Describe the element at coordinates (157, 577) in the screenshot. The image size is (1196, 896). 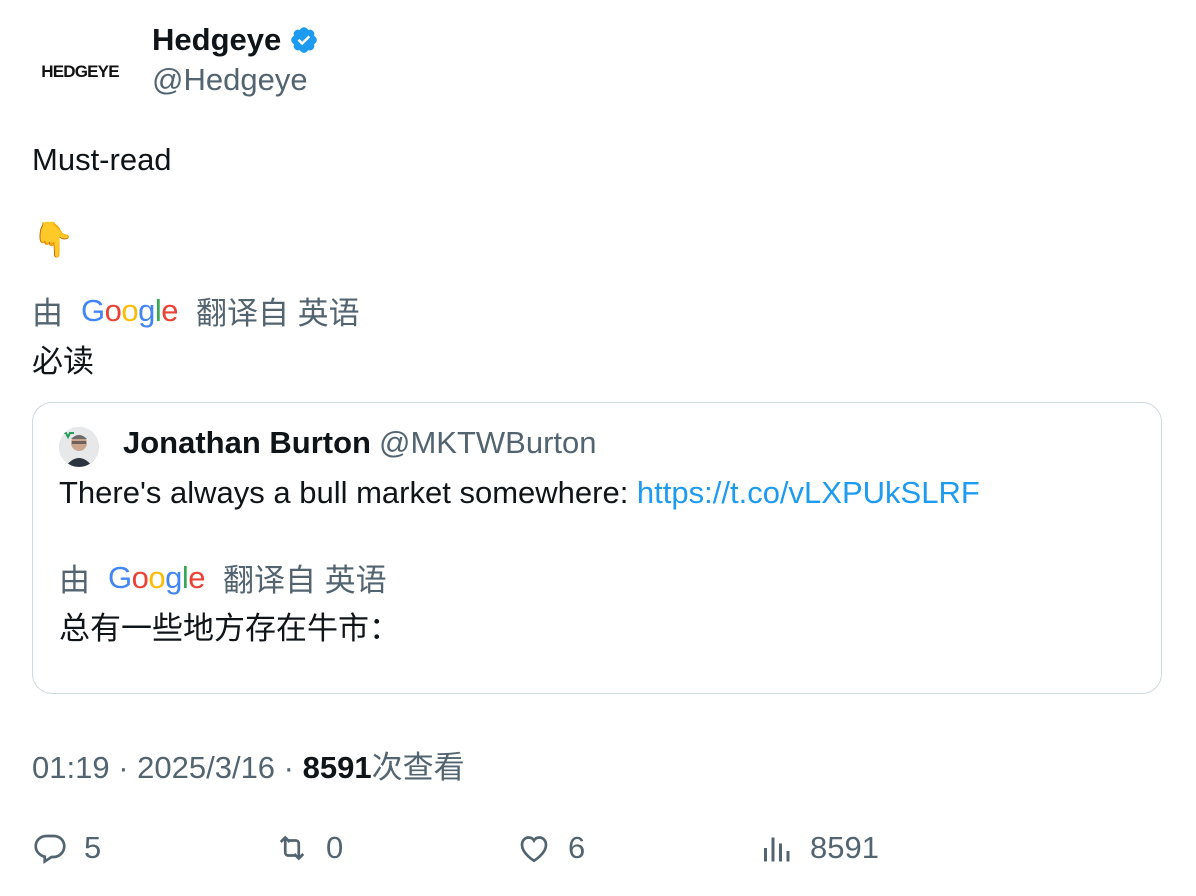
I see `quote-google-logo: Google` at that location.